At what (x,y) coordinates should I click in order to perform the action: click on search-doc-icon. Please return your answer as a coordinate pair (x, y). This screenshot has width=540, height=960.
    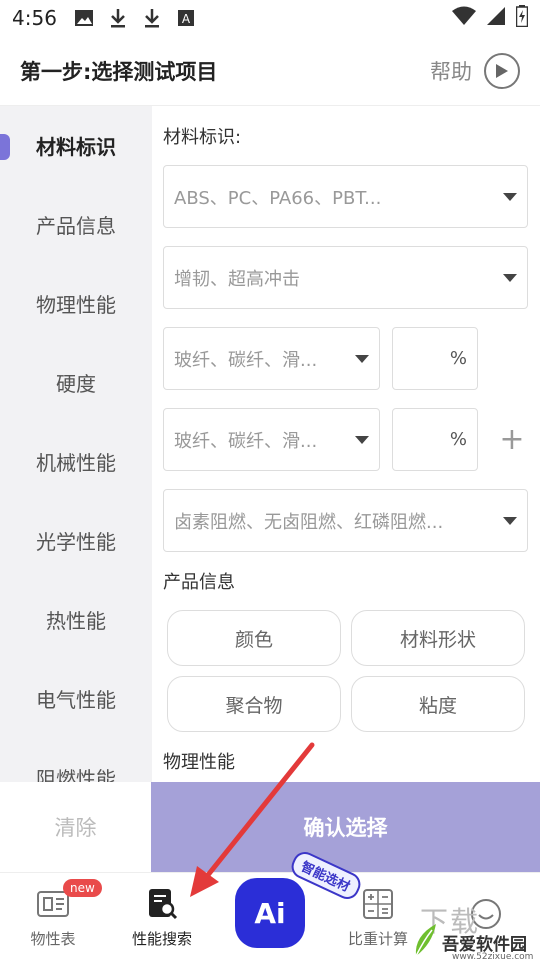
    Looking at the image, I should click on (162, 904).